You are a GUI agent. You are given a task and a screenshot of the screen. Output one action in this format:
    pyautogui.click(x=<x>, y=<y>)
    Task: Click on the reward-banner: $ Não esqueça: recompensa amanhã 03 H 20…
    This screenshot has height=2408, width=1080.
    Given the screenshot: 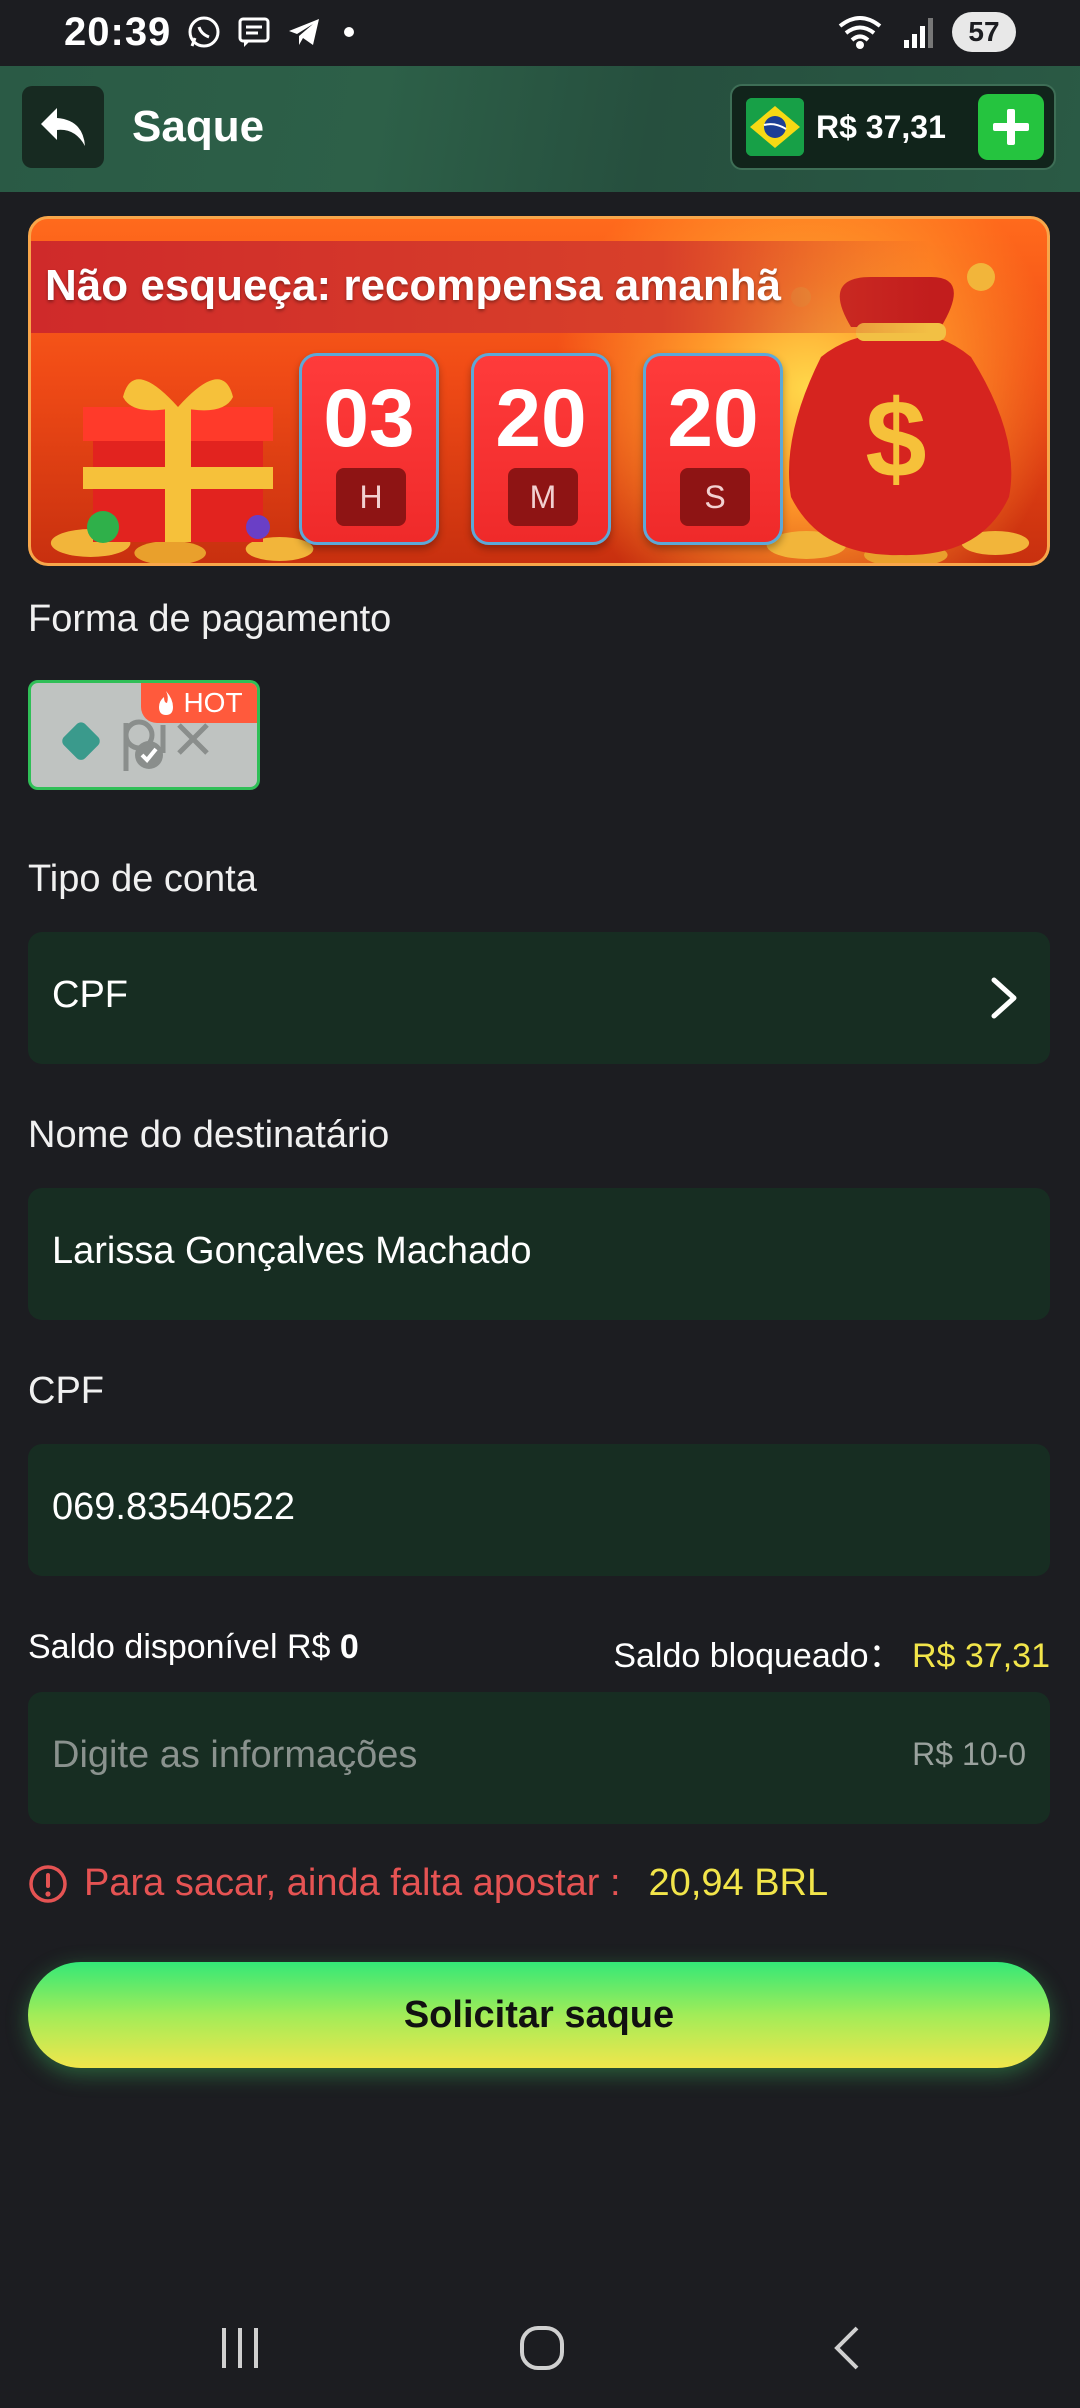 What is the action you would take?
    pyautogui.click(x=539, y=391)
    